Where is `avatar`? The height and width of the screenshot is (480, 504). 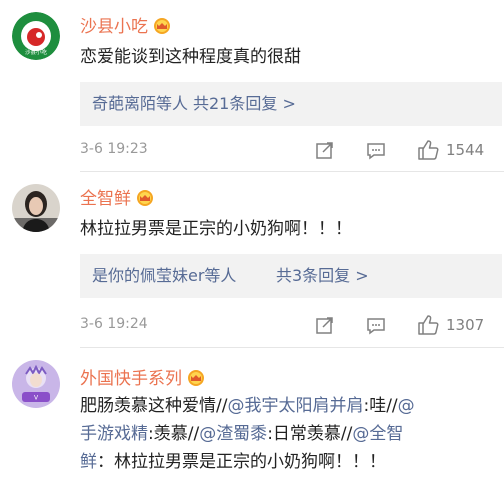 avatar is located at coordinates (36, 208).